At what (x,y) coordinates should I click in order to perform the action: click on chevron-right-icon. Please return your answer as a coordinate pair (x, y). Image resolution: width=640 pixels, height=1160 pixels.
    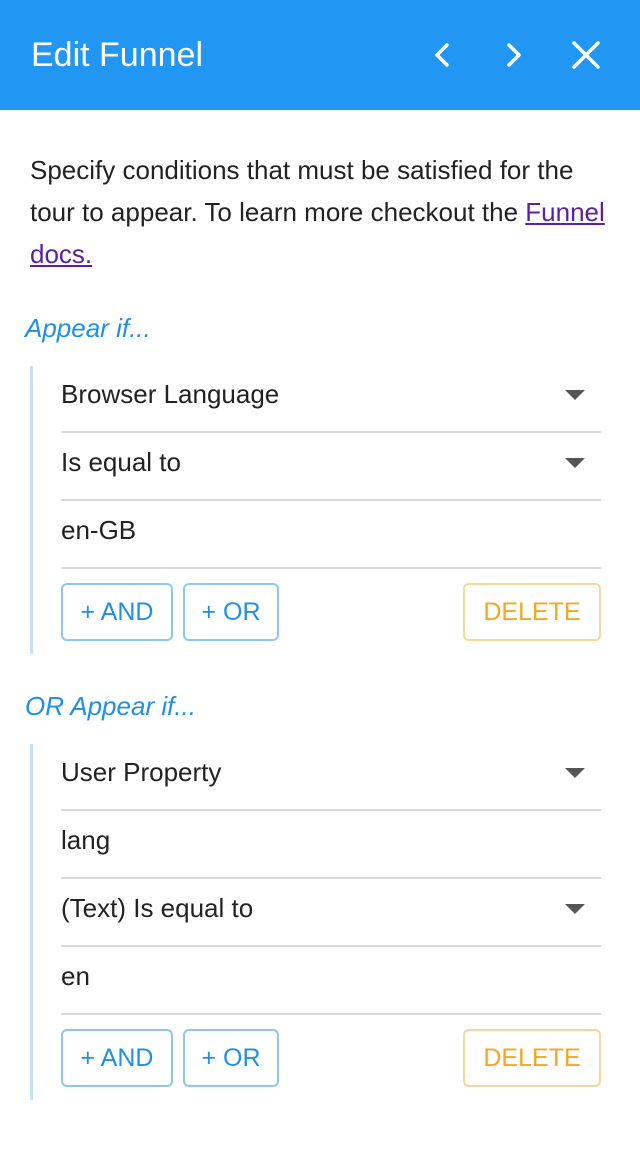
    Looking at the image, I should click on (514, 55).